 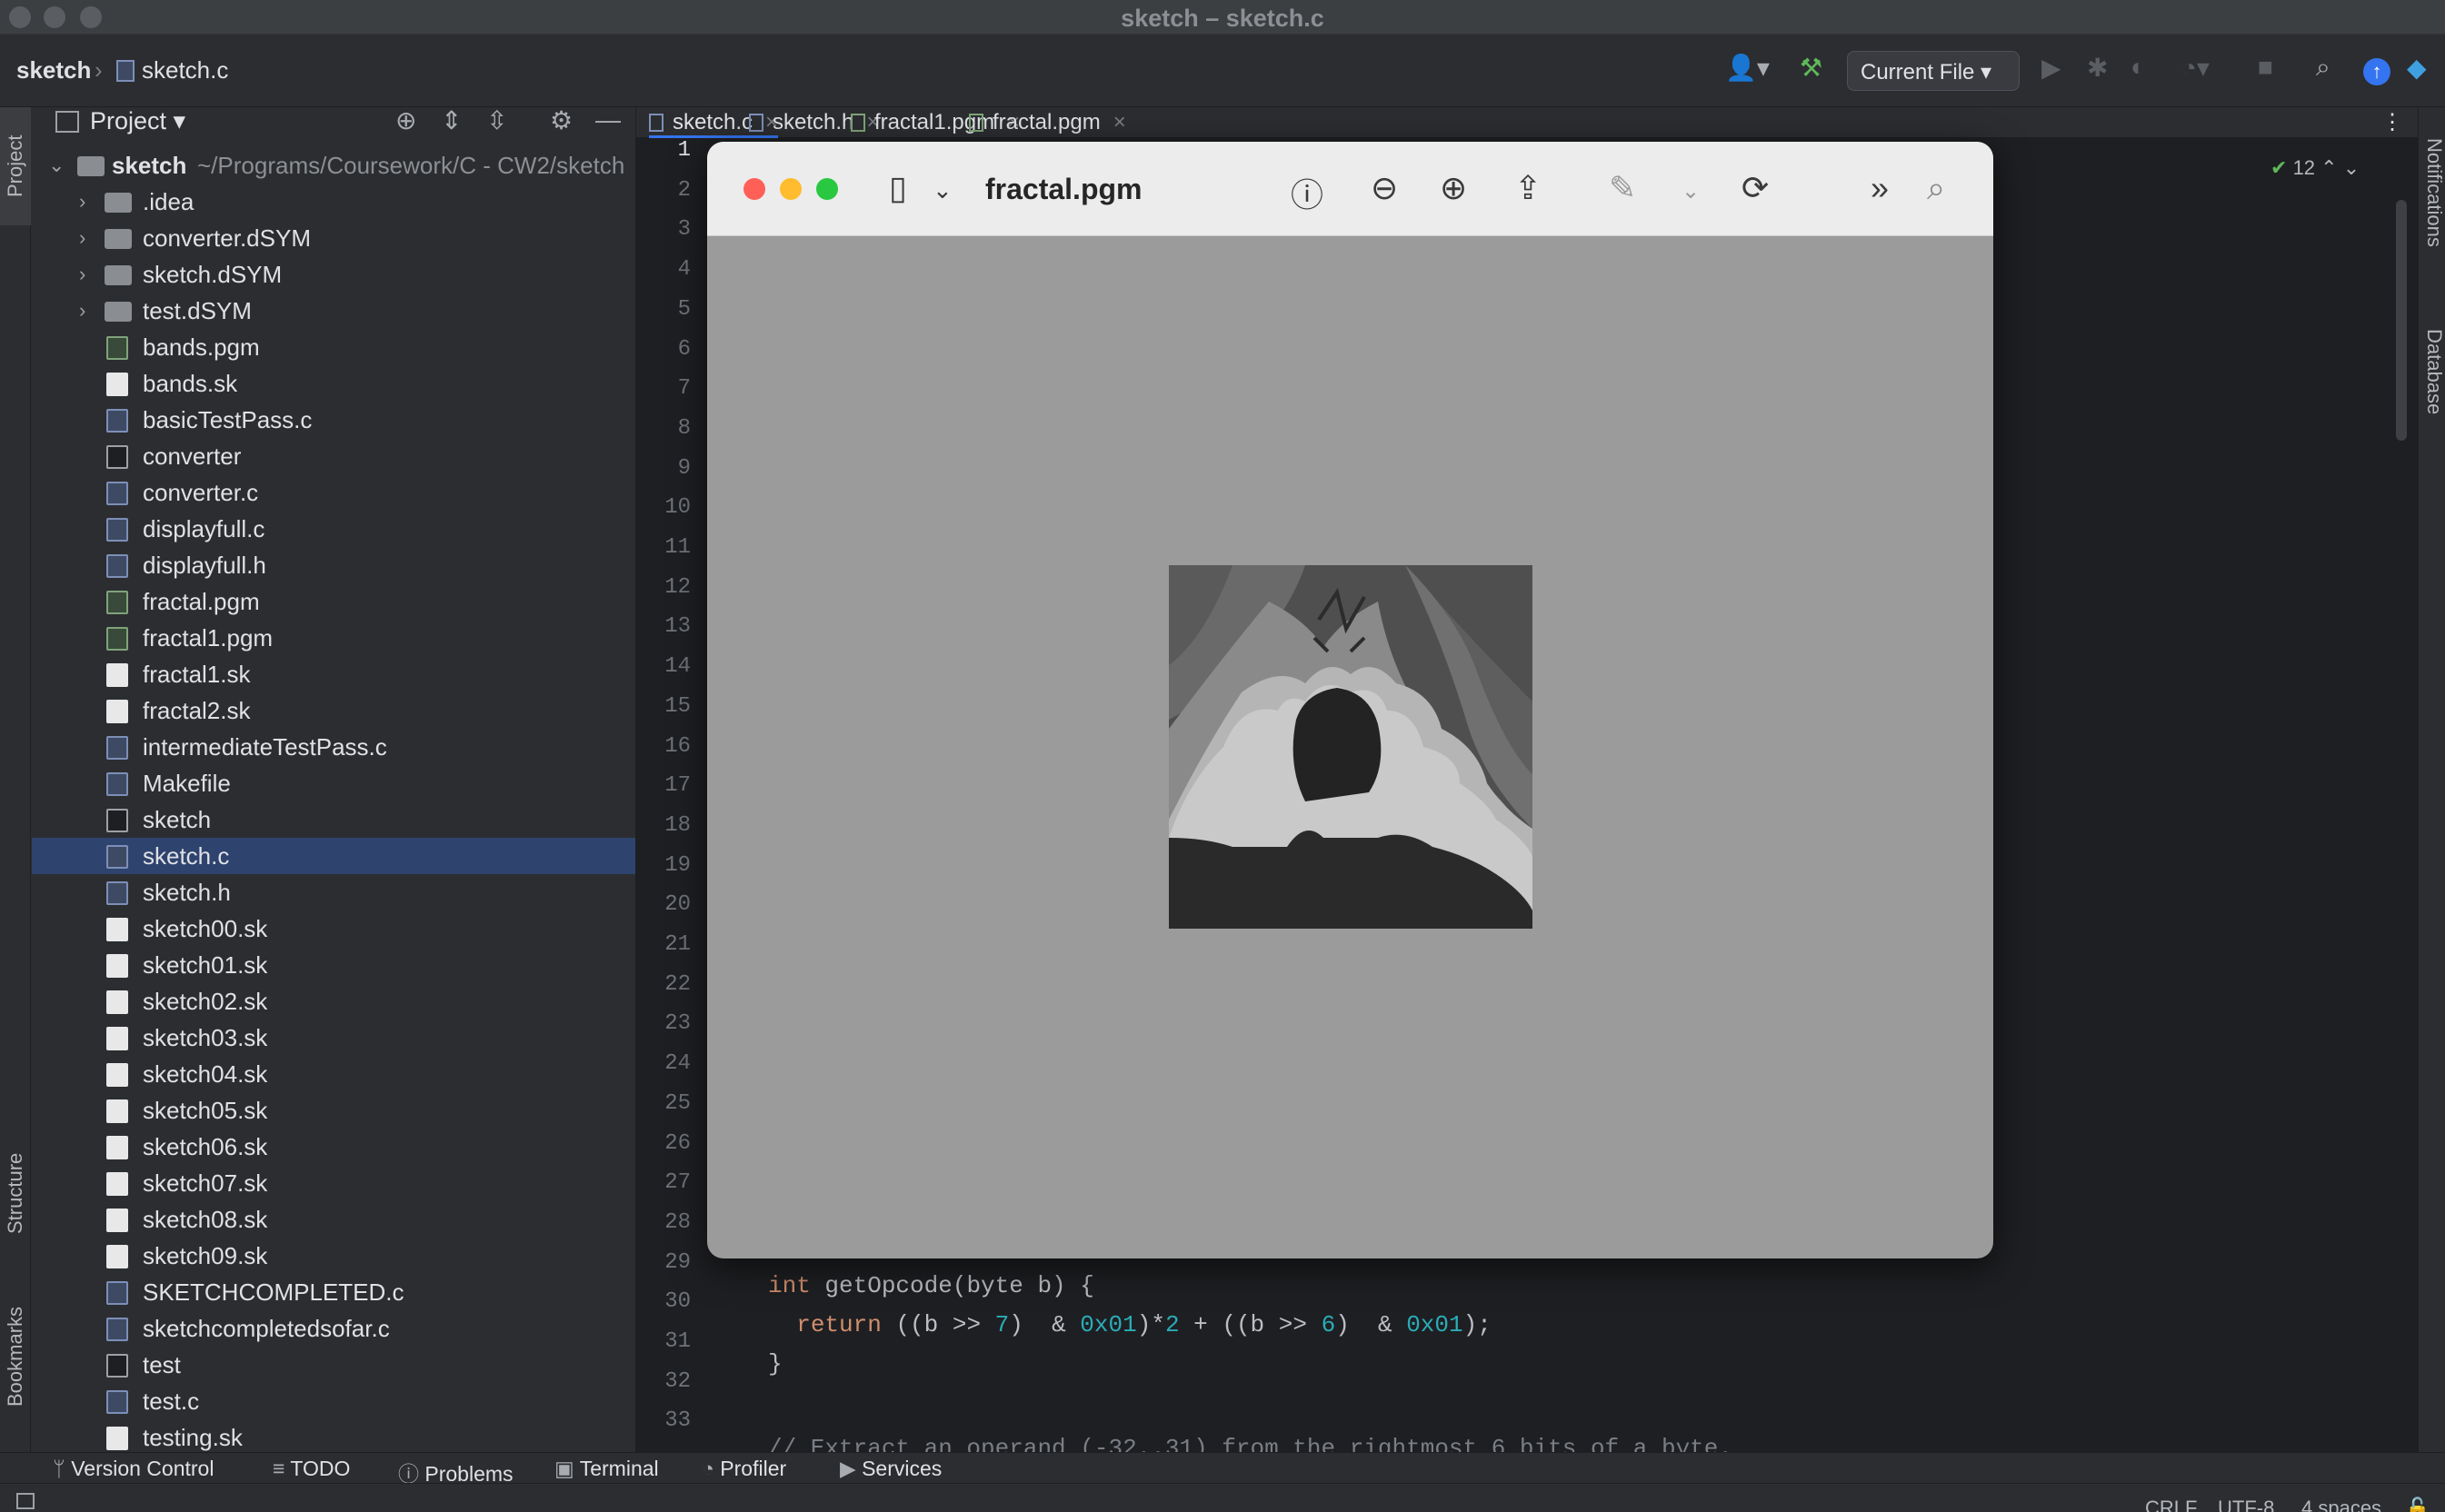 I want to click on info-icon: ⓘ, so click(x=1307, y=192).